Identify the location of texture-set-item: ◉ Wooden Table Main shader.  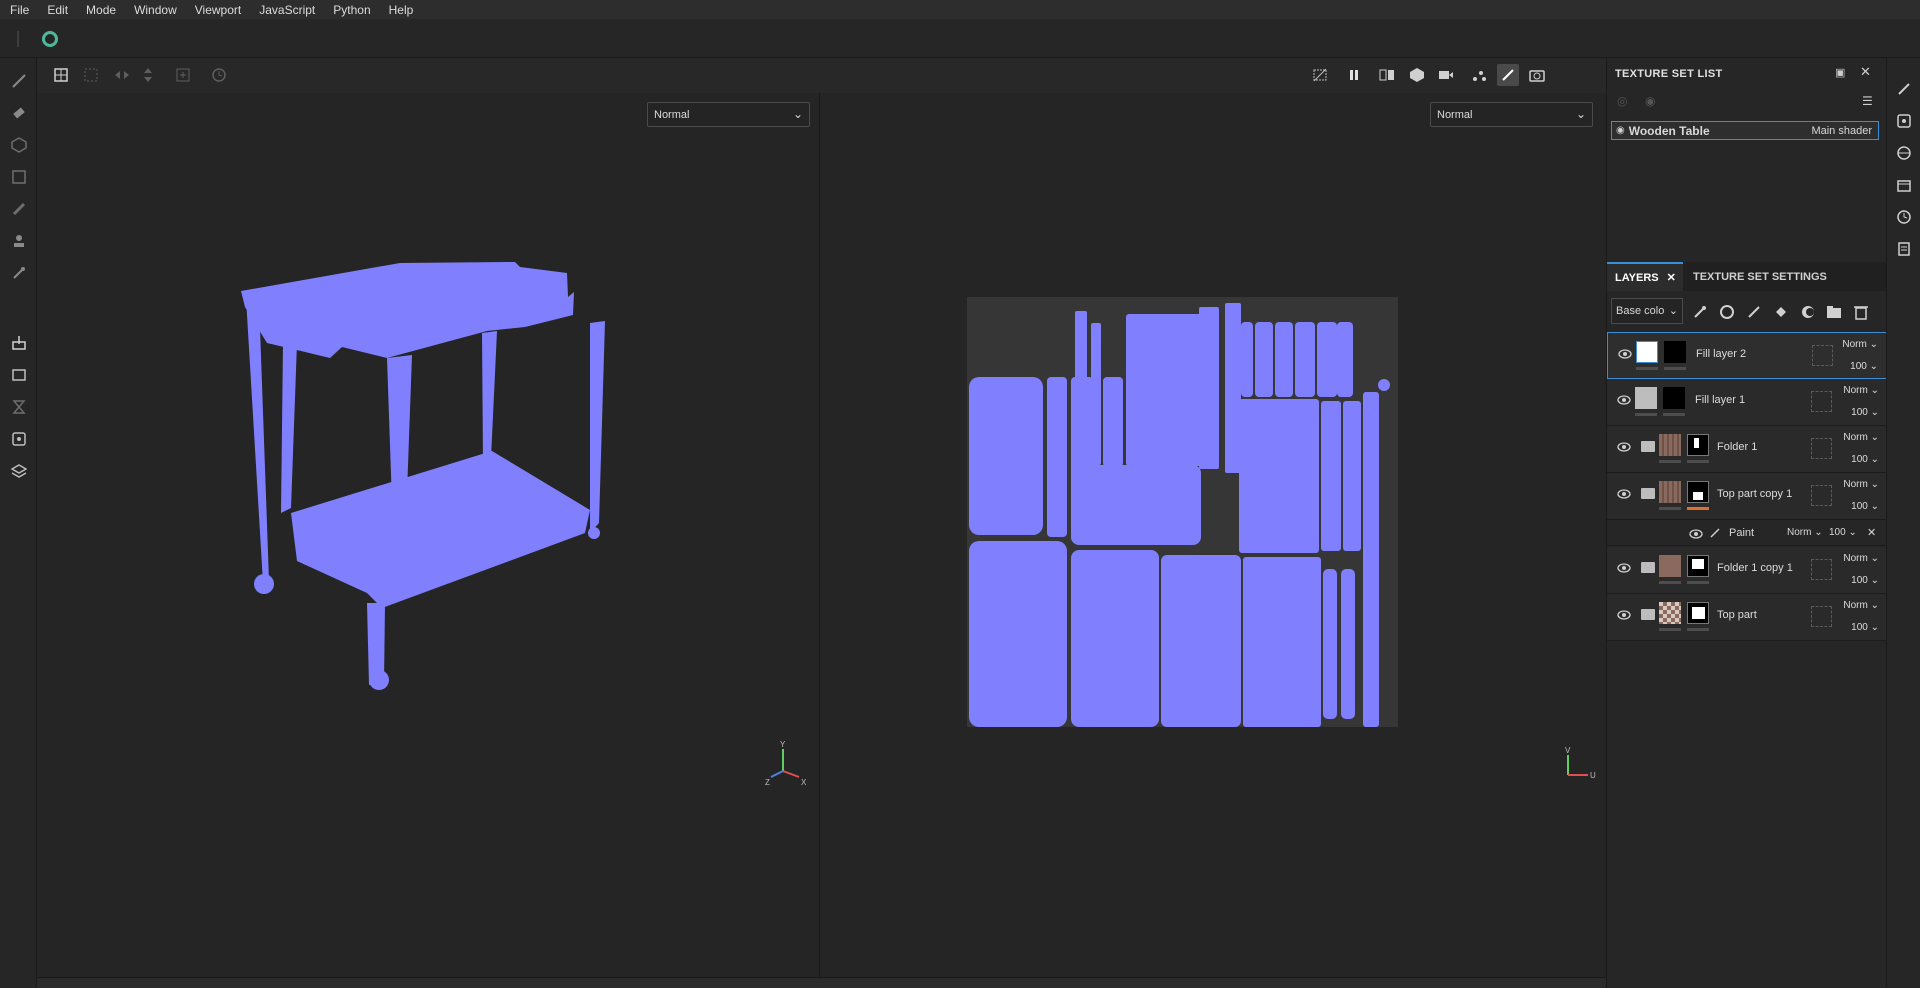
(1745, 130).